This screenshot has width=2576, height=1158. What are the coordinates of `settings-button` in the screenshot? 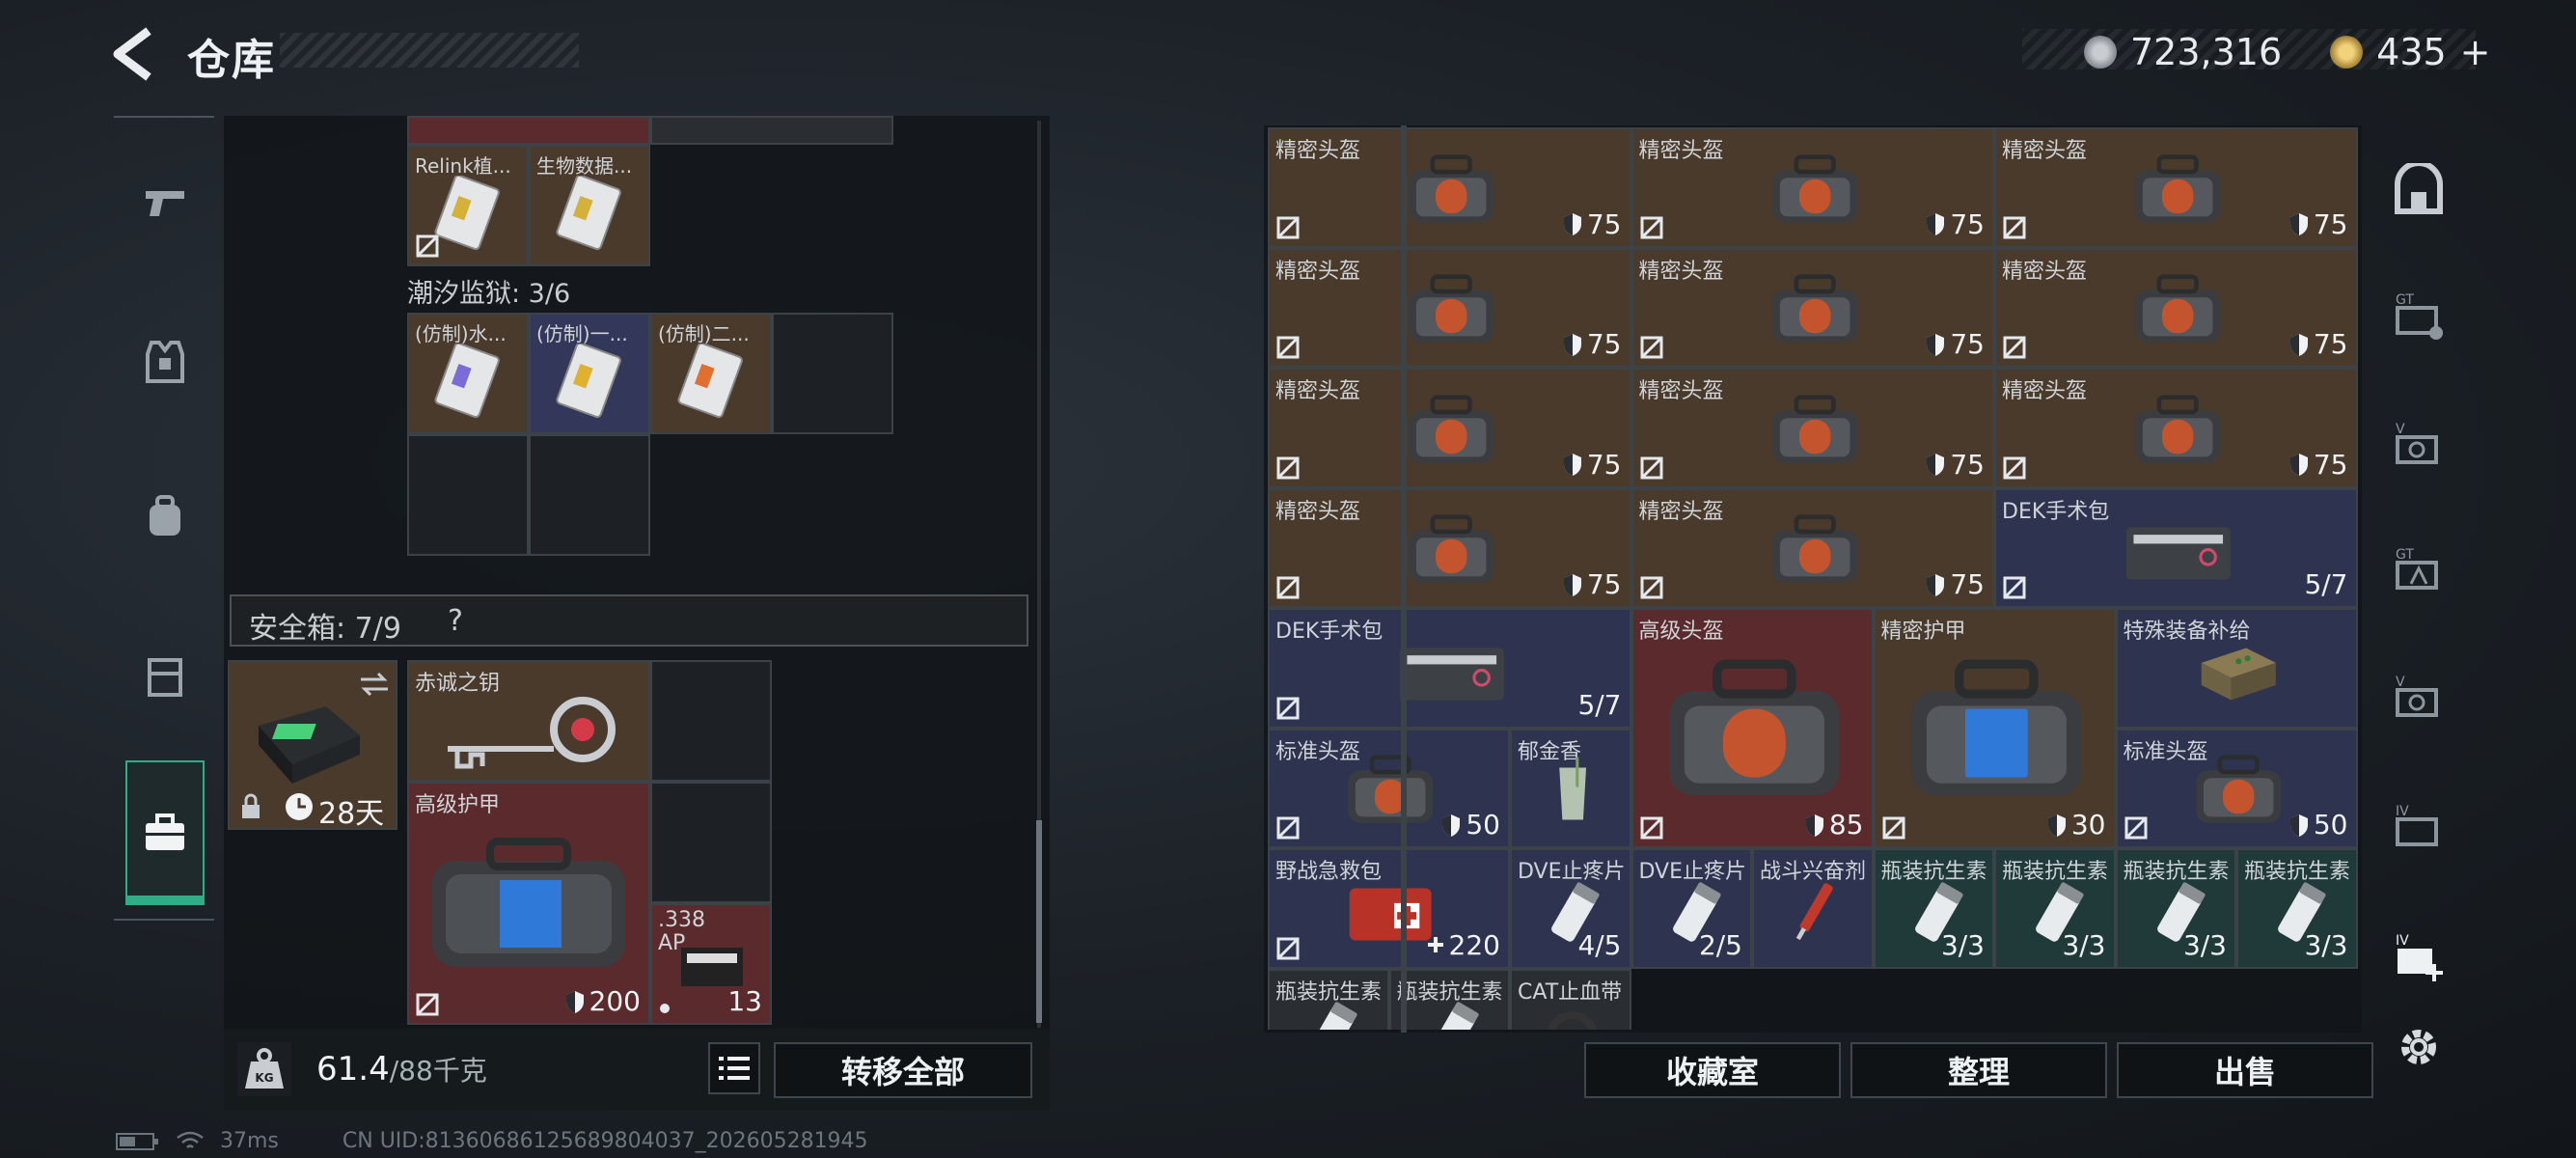 It's located at (2419, 1047).